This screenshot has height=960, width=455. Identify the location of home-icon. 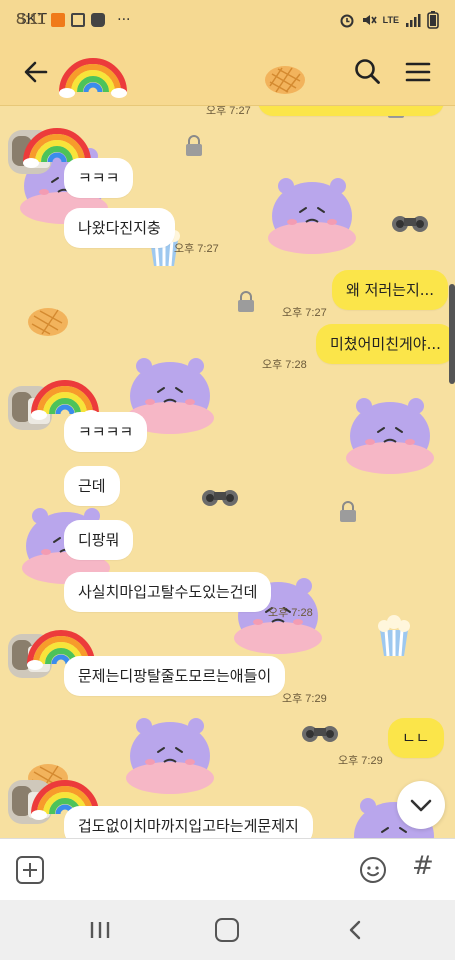
(227, 930).